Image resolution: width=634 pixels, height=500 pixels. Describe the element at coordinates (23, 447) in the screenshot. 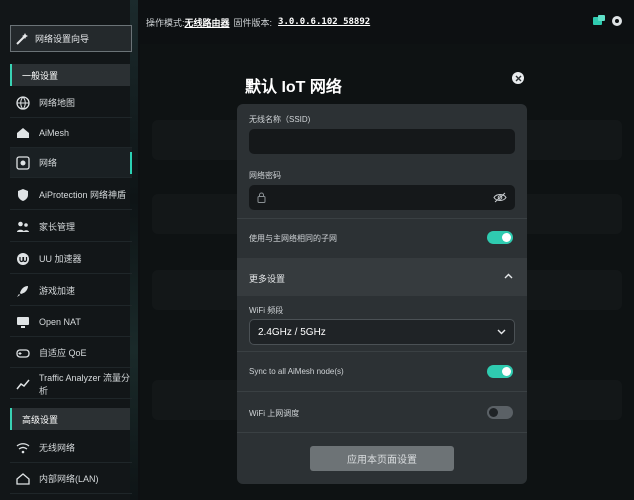

I see `wifi-icon` at that location.